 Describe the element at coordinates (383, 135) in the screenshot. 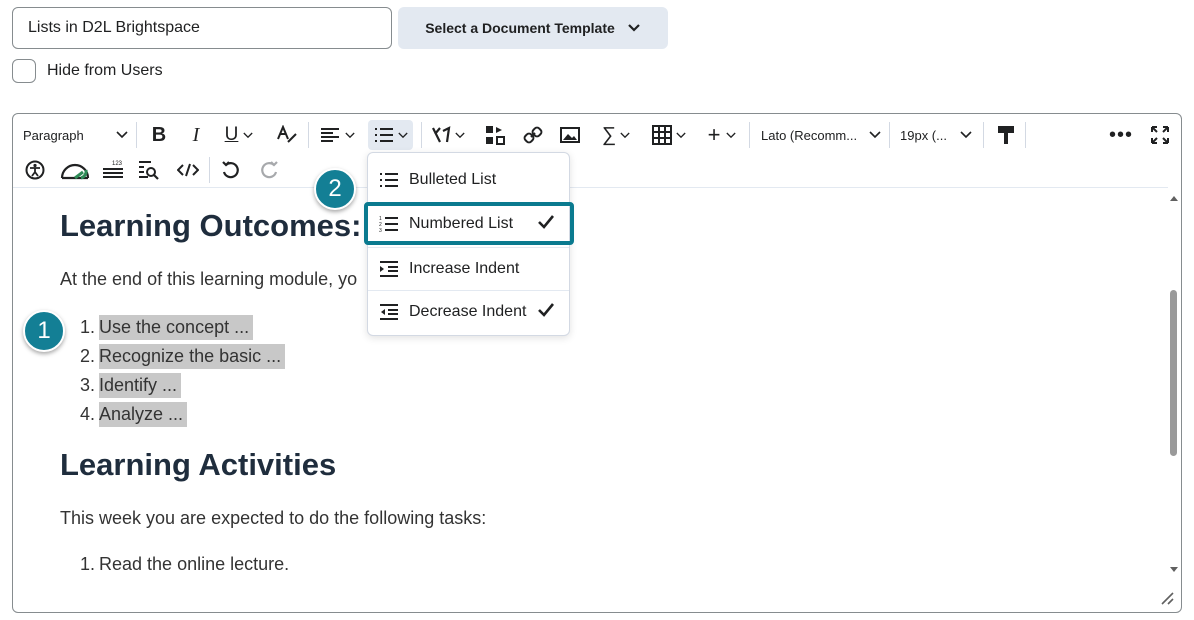

I see `list-icon` at that location.